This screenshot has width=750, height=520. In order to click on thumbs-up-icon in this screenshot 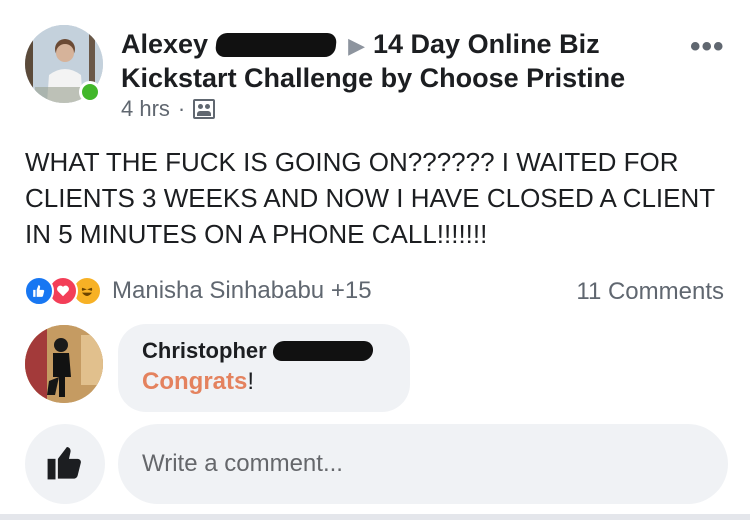, I will do `click(65, 464)`.